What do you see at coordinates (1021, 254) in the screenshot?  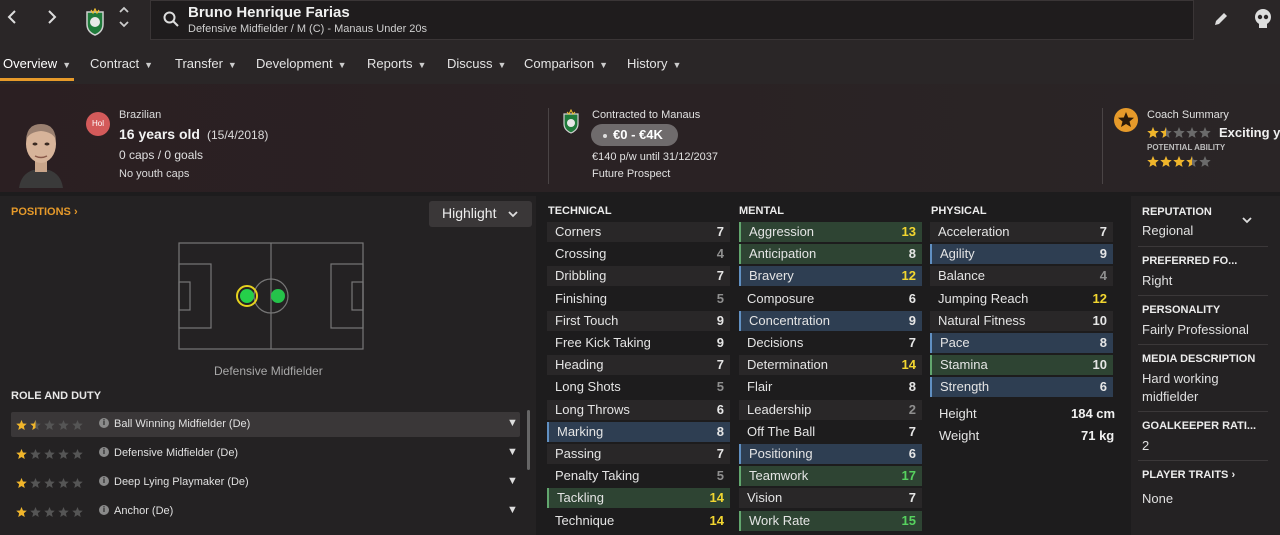 I see `attribute-row: Agility 9` at bounding box center [1021, 254].